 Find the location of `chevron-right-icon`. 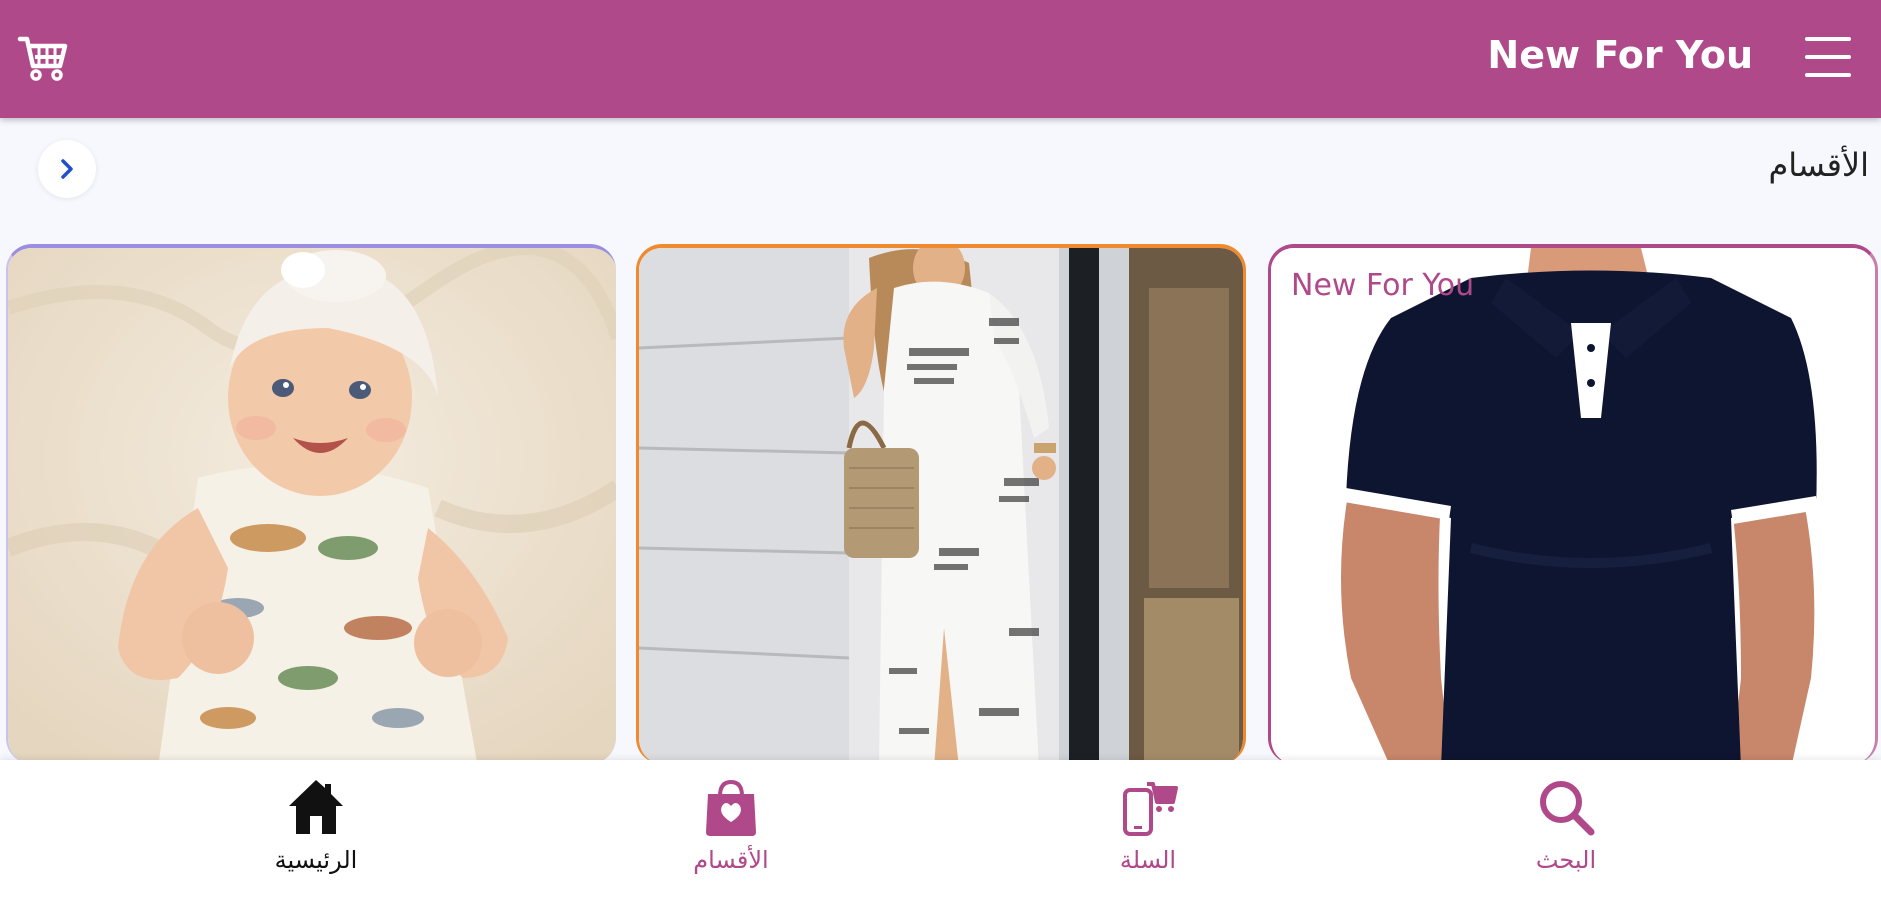

chevron-right-icon is located at coordinates (67, 169).